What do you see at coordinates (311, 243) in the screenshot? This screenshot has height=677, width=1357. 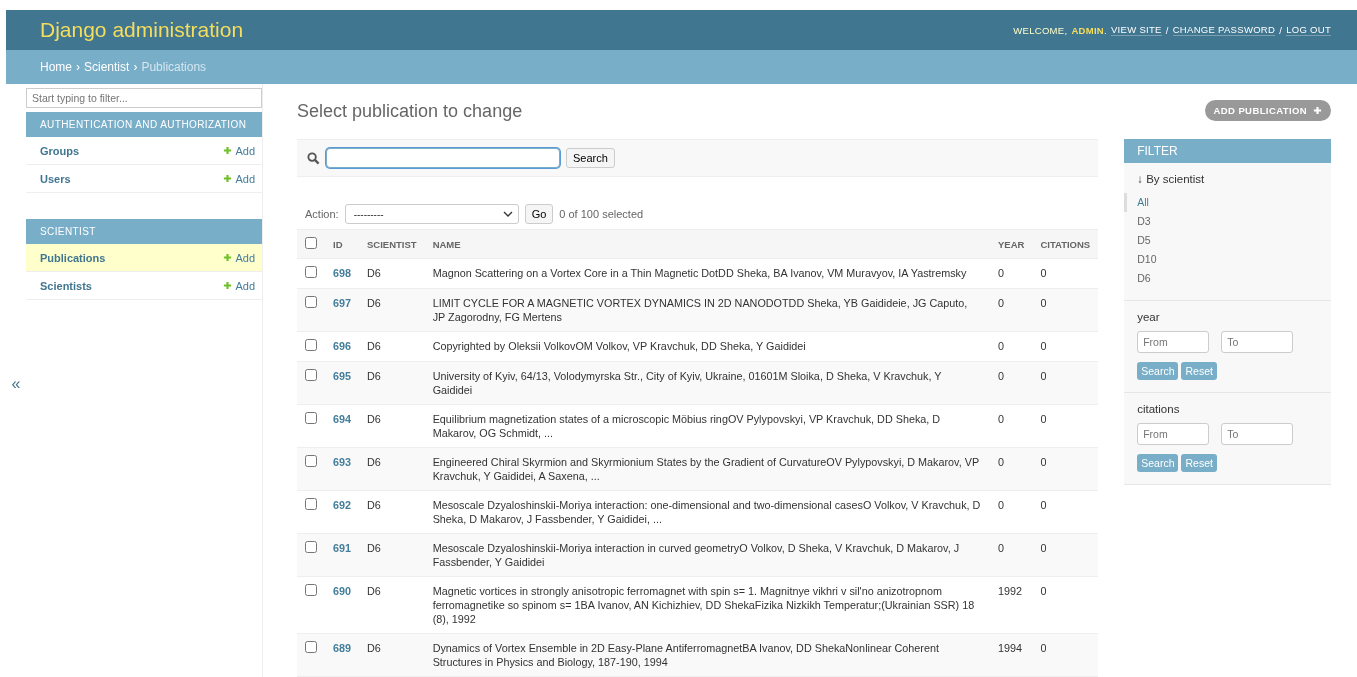 I see `select-all-checkbox` at bounding box center [311, 243].